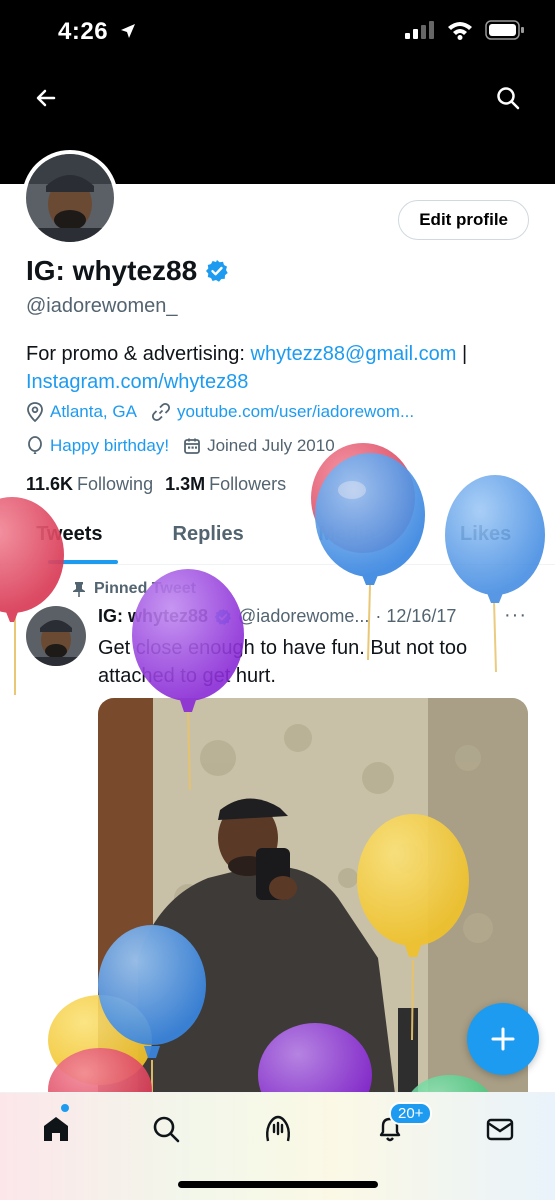  Describe the element at coordinates (278, 1184) in the screenshot. I see `home-indicator` at that location.